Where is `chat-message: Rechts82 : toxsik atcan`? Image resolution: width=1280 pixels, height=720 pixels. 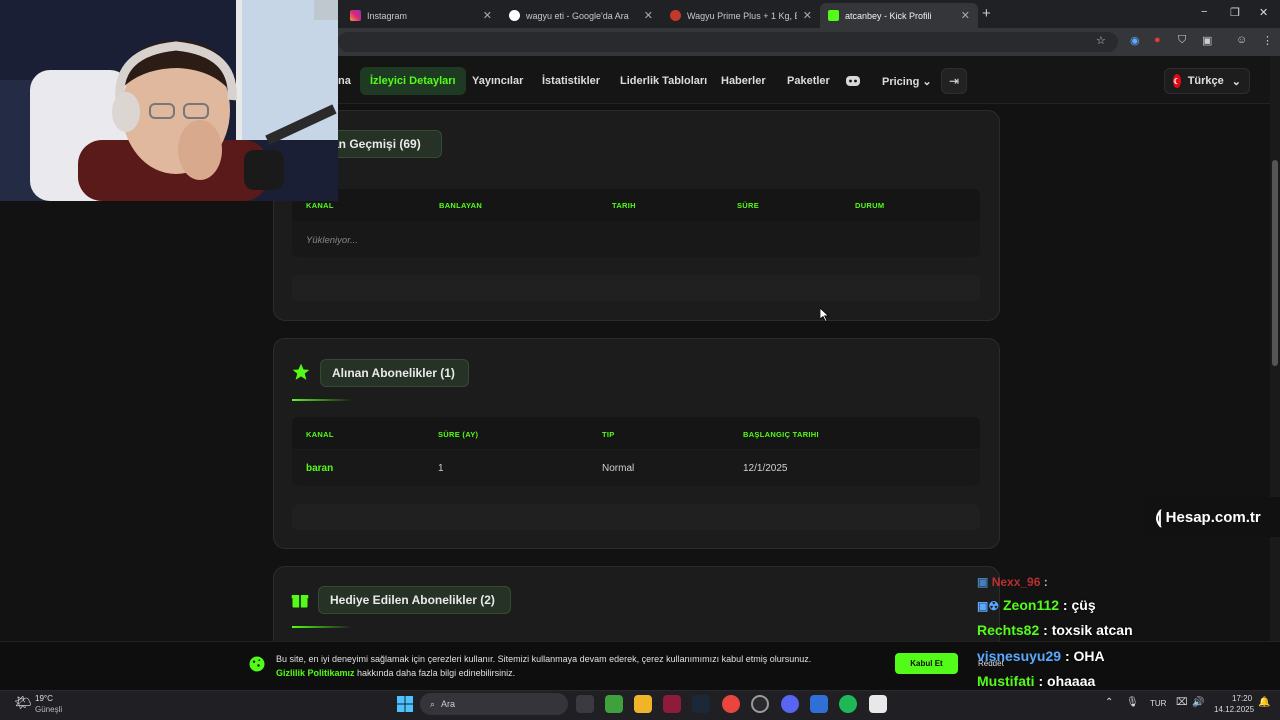 chat-message: Rechts82 : toxsik atcan is located at coordinates (1055, 630).